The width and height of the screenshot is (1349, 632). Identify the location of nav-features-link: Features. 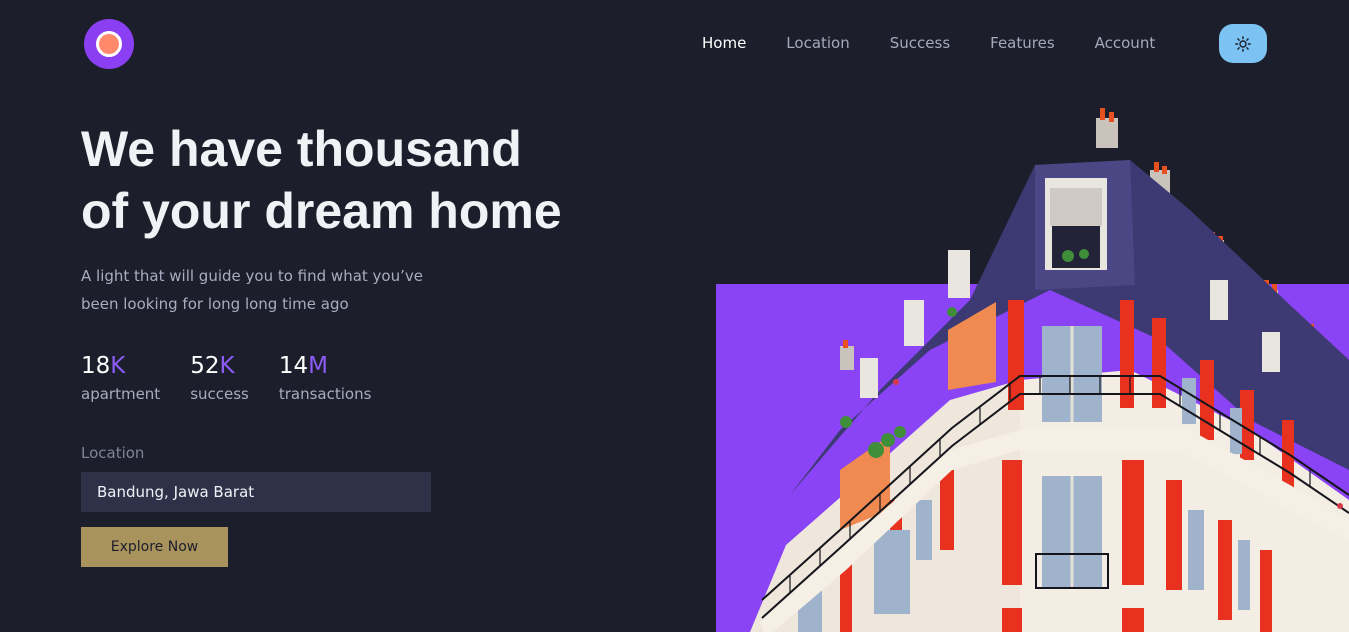
(1022, 43).